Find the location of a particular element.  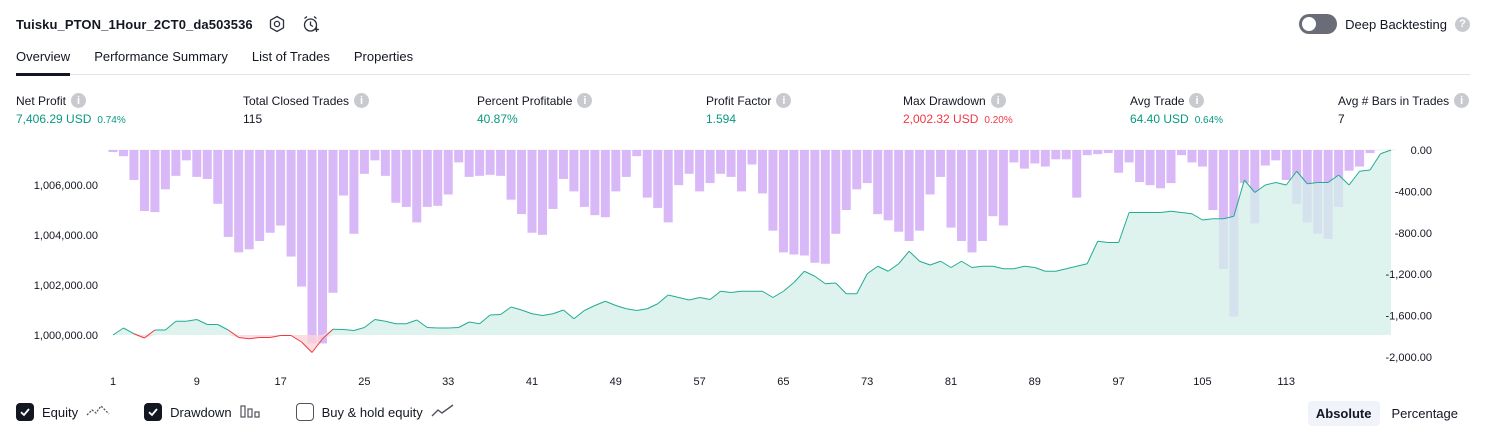

right-axis-tick-label: -800.00 is located at coordinates (1413, 234).